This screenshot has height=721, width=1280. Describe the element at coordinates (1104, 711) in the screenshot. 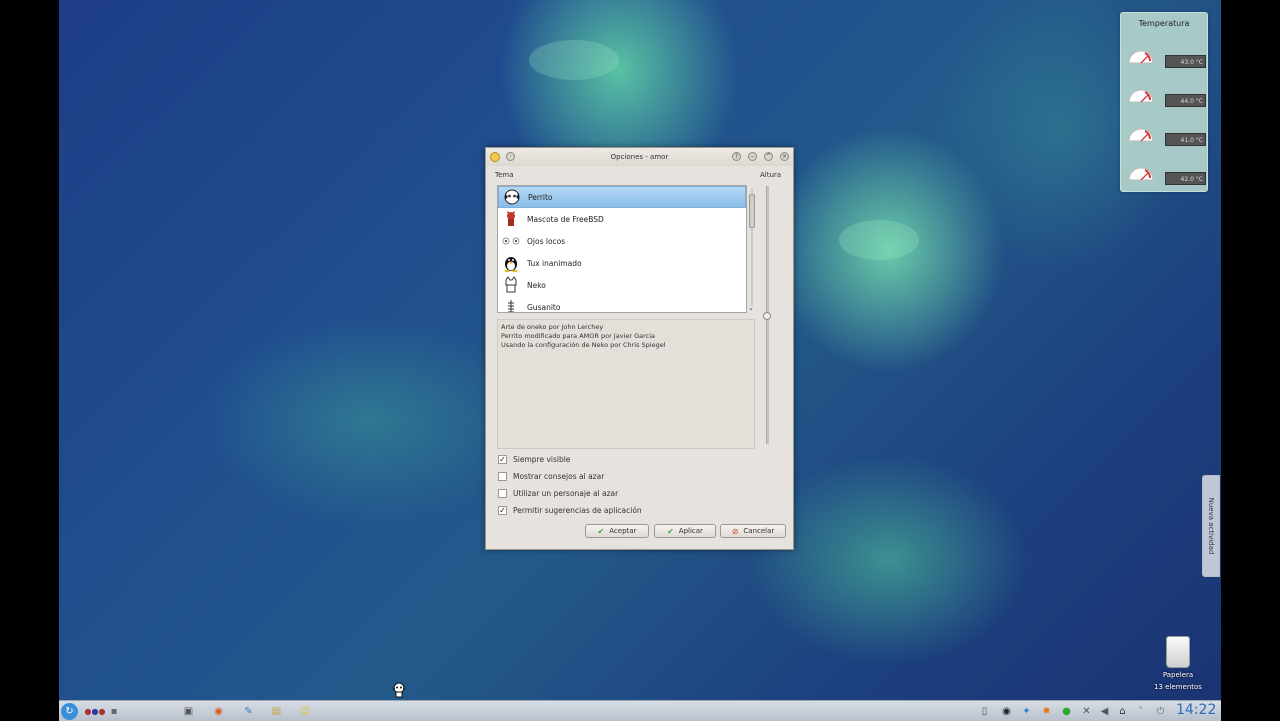

I see `volume-icon: ◀` at that location.